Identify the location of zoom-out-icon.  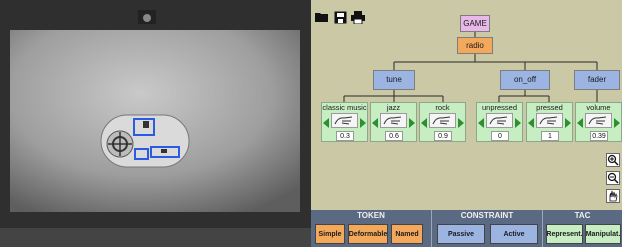
(613, 178).